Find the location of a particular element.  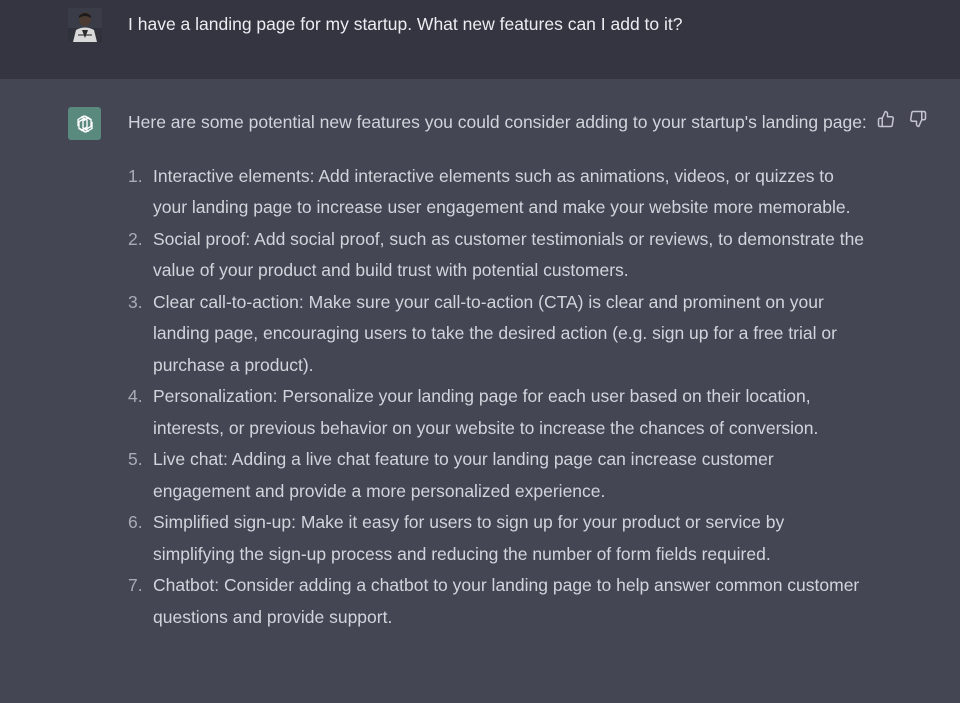

list-item-number: 1. is located at coordinates (135, 175).